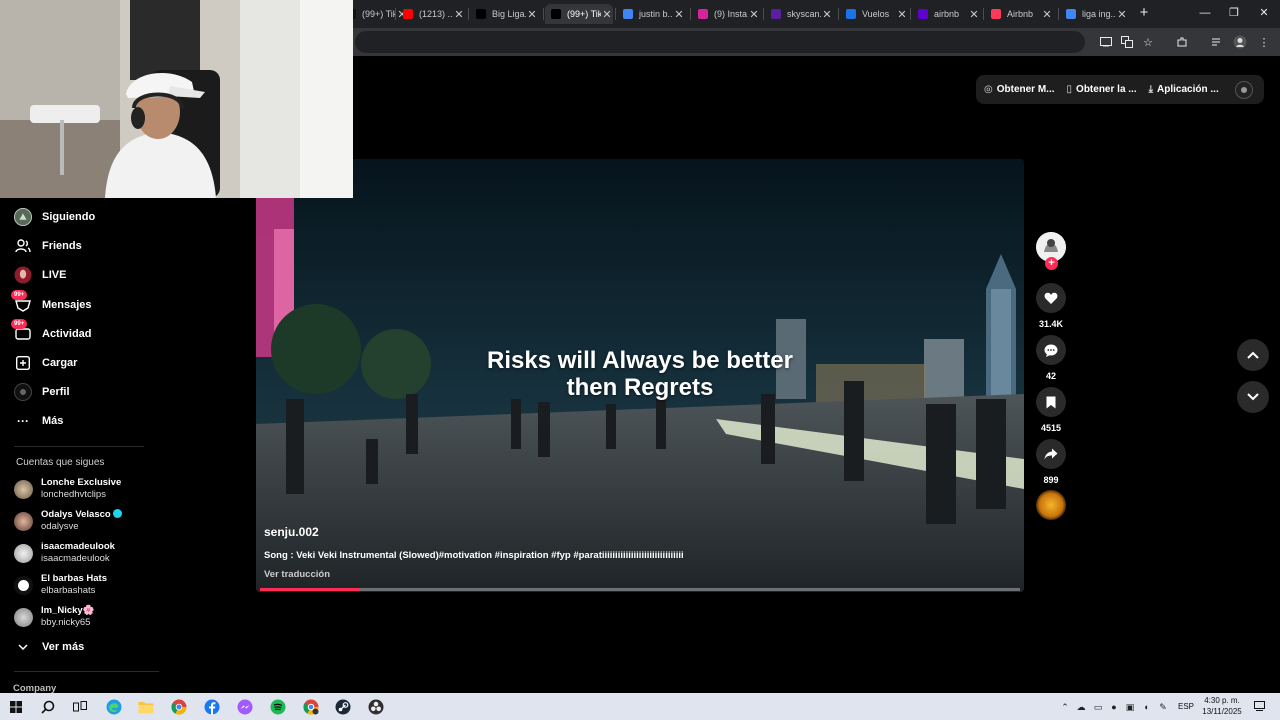 This screenshot has height=720, width=1280. What do you see at coordinates (431, 14) in the screenshot?
I see `browser-tab: (1213) ... ✕` at bounding box center [431, 14].